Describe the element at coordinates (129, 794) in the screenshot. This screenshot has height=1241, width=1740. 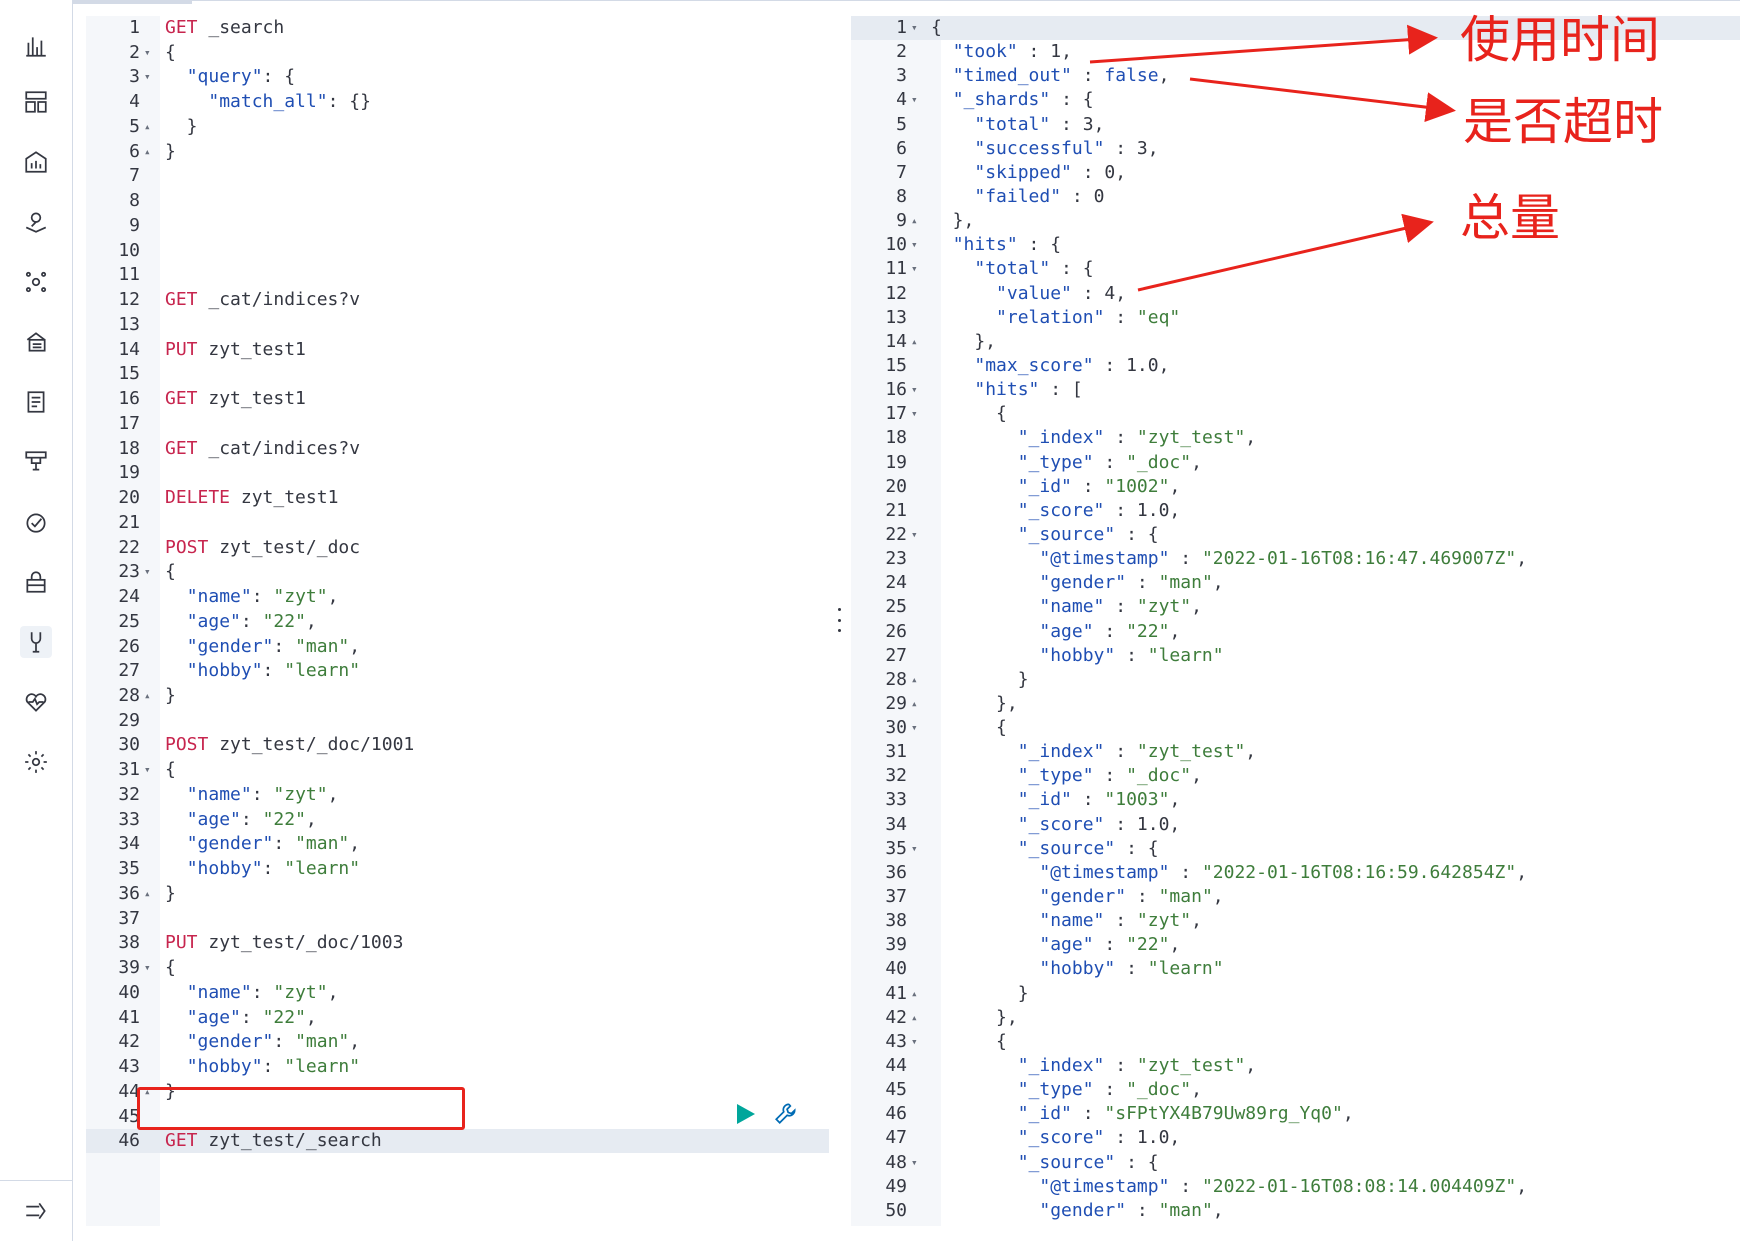
I see `line-number: 32` at that location.